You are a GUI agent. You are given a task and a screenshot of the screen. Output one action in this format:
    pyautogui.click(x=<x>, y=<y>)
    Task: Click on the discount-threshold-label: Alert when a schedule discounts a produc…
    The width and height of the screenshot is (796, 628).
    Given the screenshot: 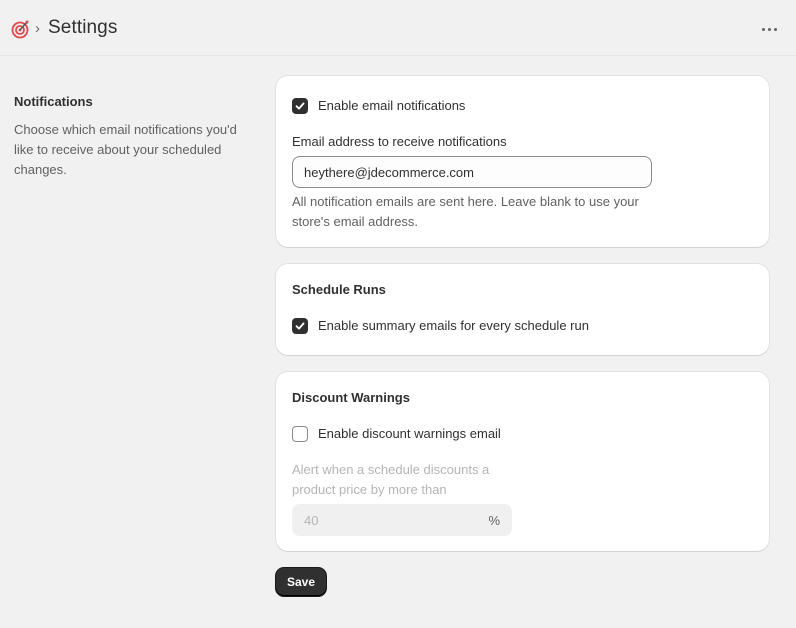 What is the action you would take?
    pyautogui.click(x=391, y=479)
    